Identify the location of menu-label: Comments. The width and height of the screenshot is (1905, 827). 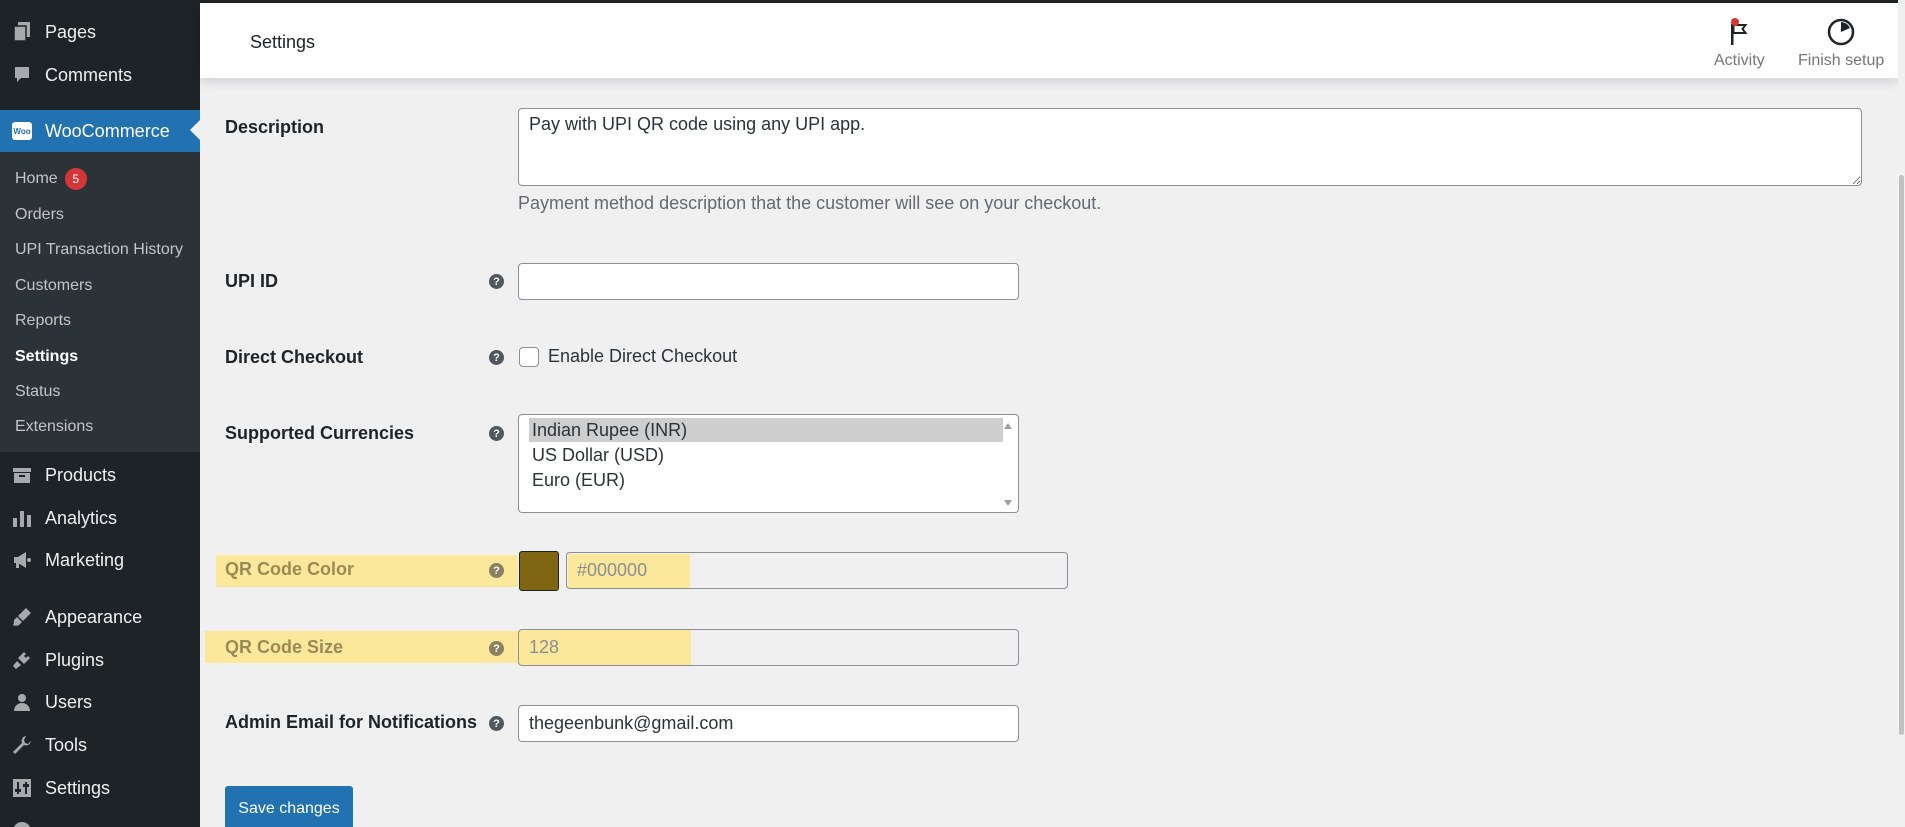
(89, 74).